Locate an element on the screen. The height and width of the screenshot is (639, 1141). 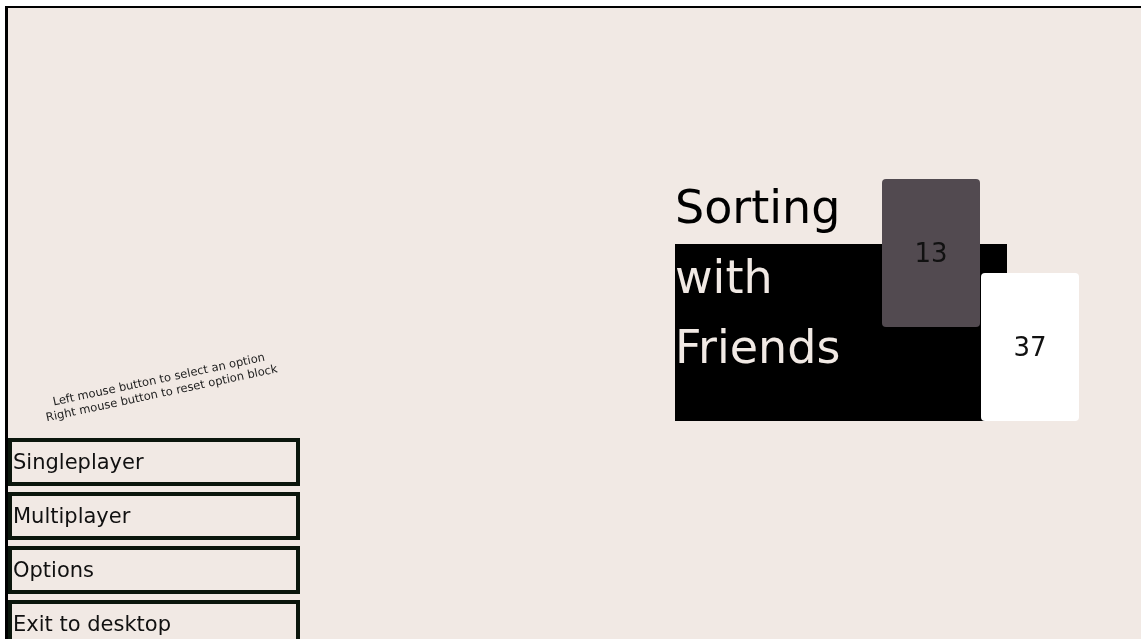
card-number: 13 is located at coordinates (931, 253).